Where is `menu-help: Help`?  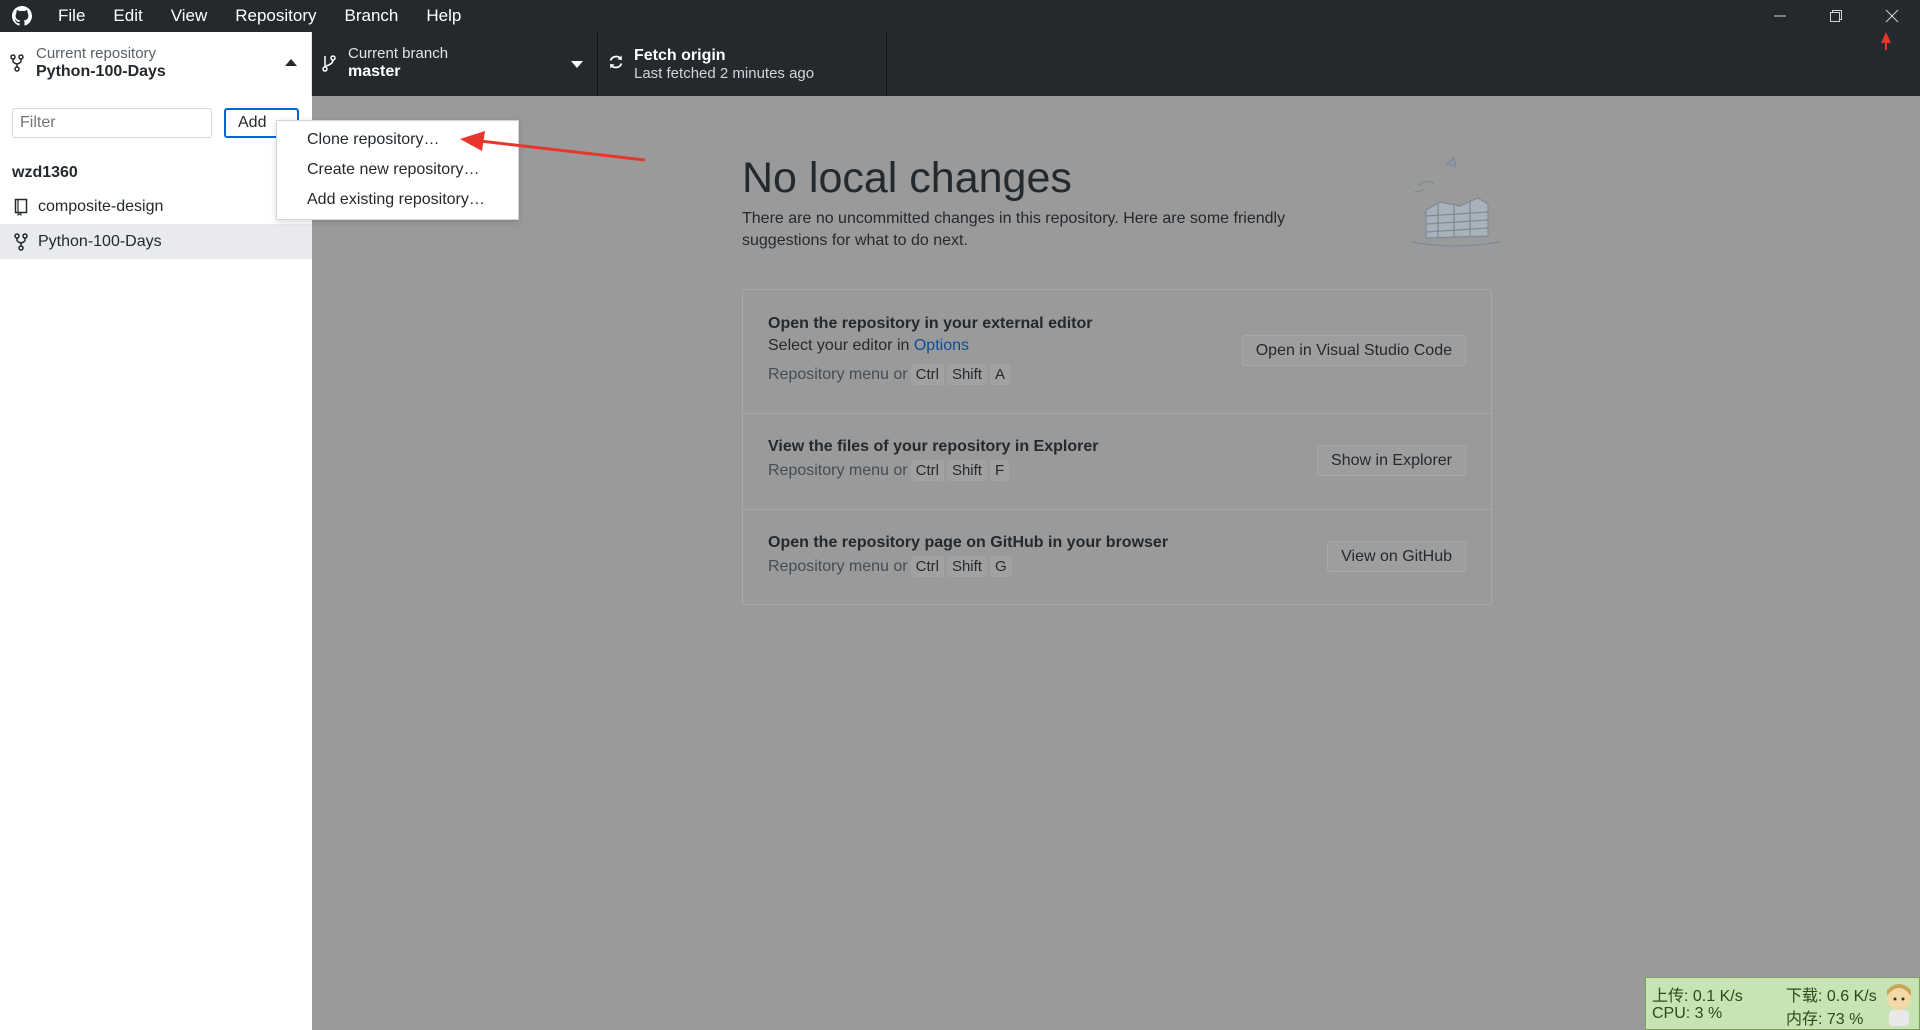
menu-help: Help is located at coordinates (443, 16).